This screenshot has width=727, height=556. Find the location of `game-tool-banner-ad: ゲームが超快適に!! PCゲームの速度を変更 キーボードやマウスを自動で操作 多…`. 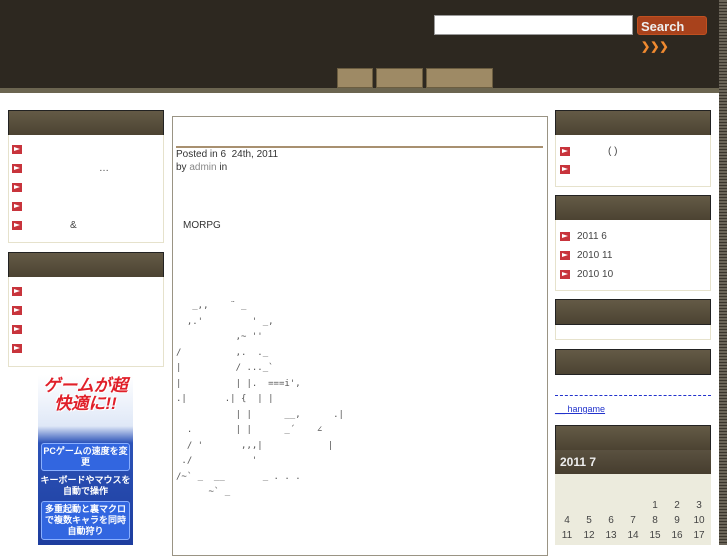

game-tool-banner-ad: ゲームが超快適に!! PCゲームの速度を変更 キーボードやマウスを自動で操作 多… is located at coordinates (85, 460).